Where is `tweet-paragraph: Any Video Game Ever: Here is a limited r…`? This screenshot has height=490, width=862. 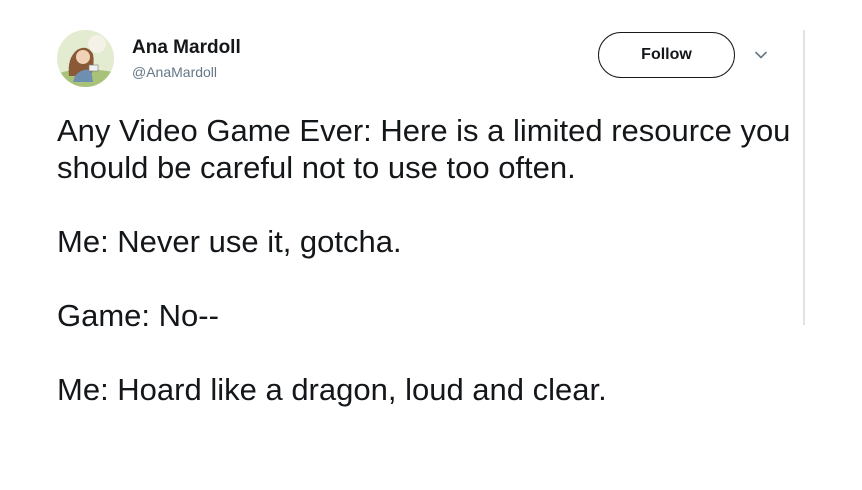 tweet-paragraph: Any Video Game Ever: Here is a limited r… is located at coordinates (424, 149).